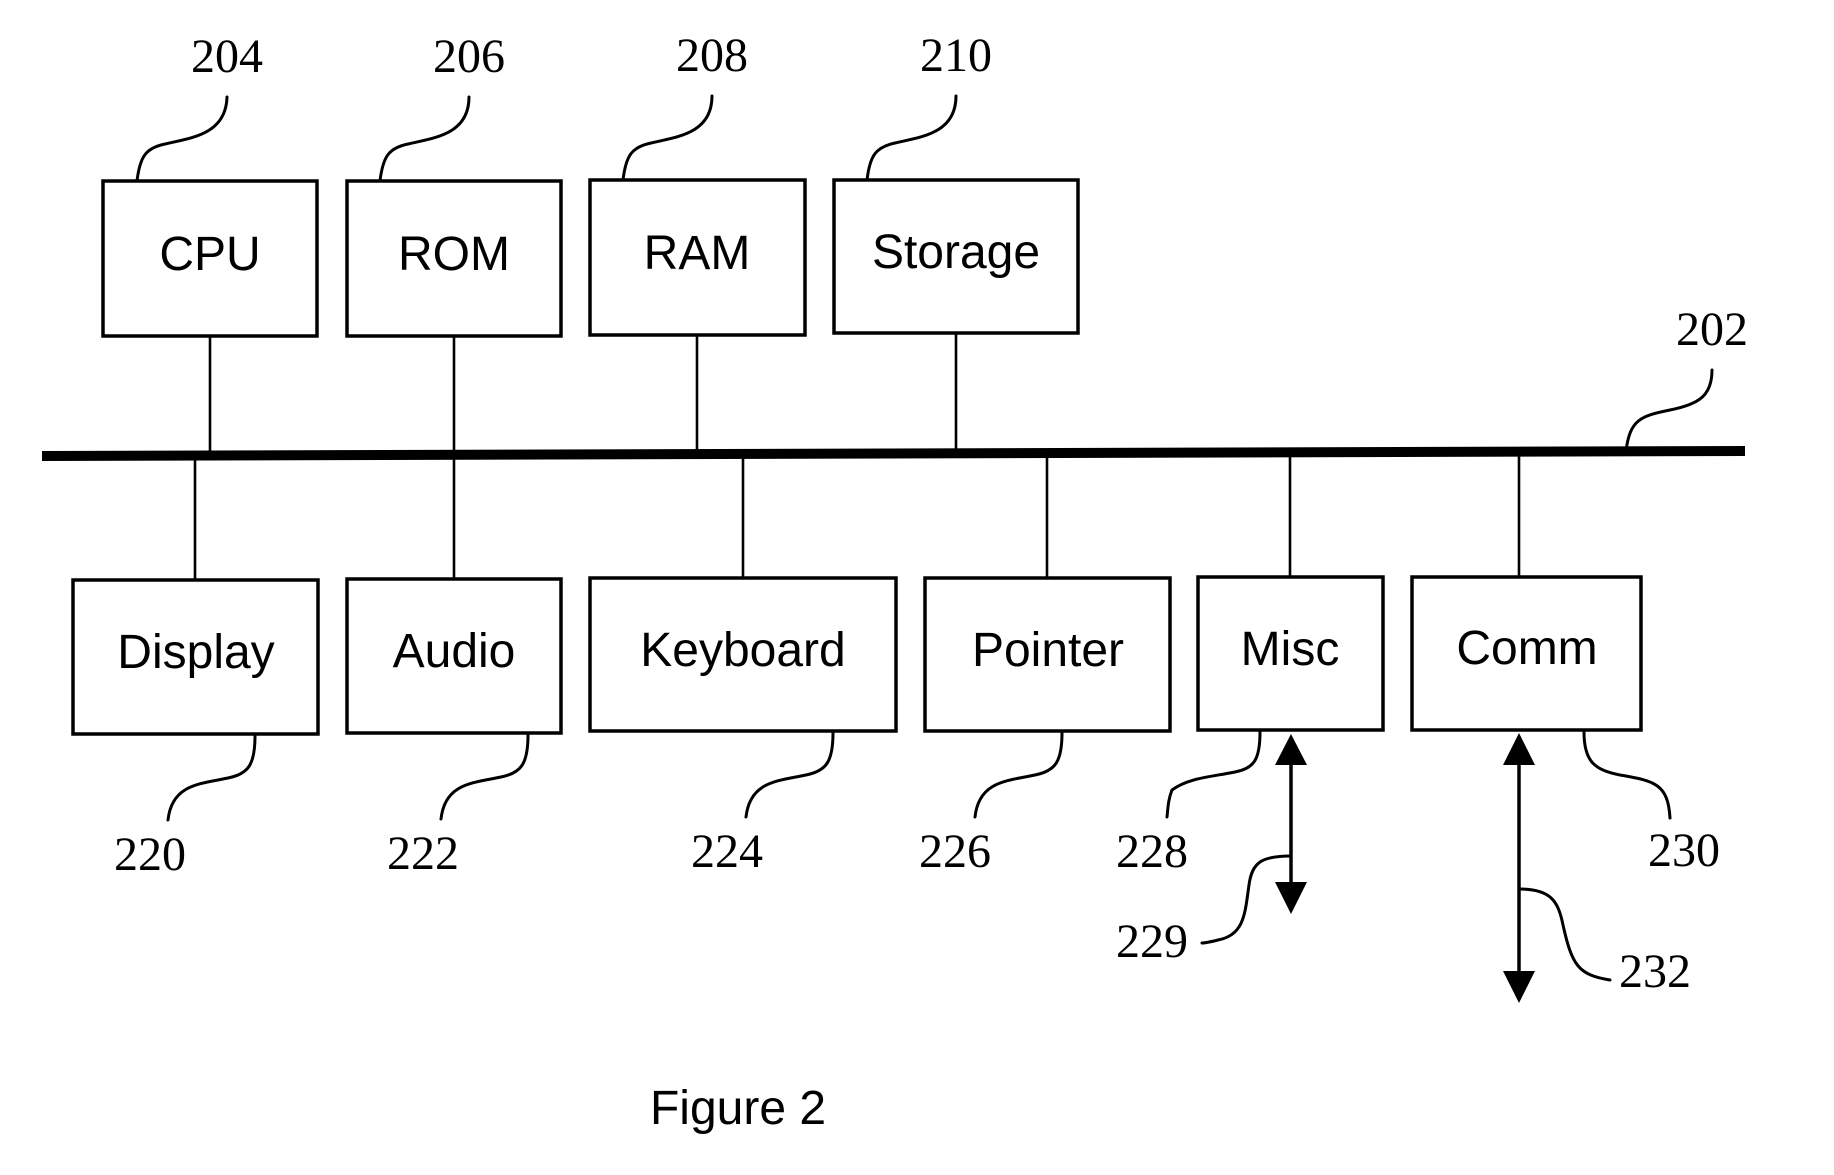 Image resolution: width=1834 pixels, height=1175 pixels. I want to click on component-ram: RAM 208, so click(697, 241).